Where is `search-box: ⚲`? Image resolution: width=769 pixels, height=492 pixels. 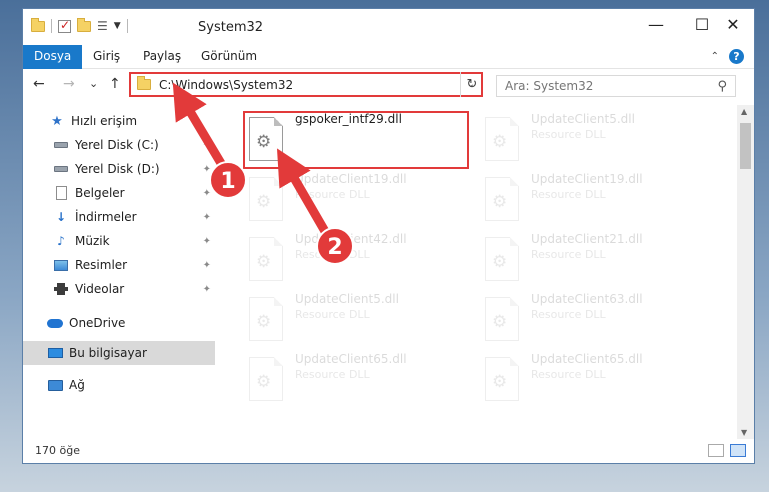
search-box: ⚲ is located at coordinates (616, 86).